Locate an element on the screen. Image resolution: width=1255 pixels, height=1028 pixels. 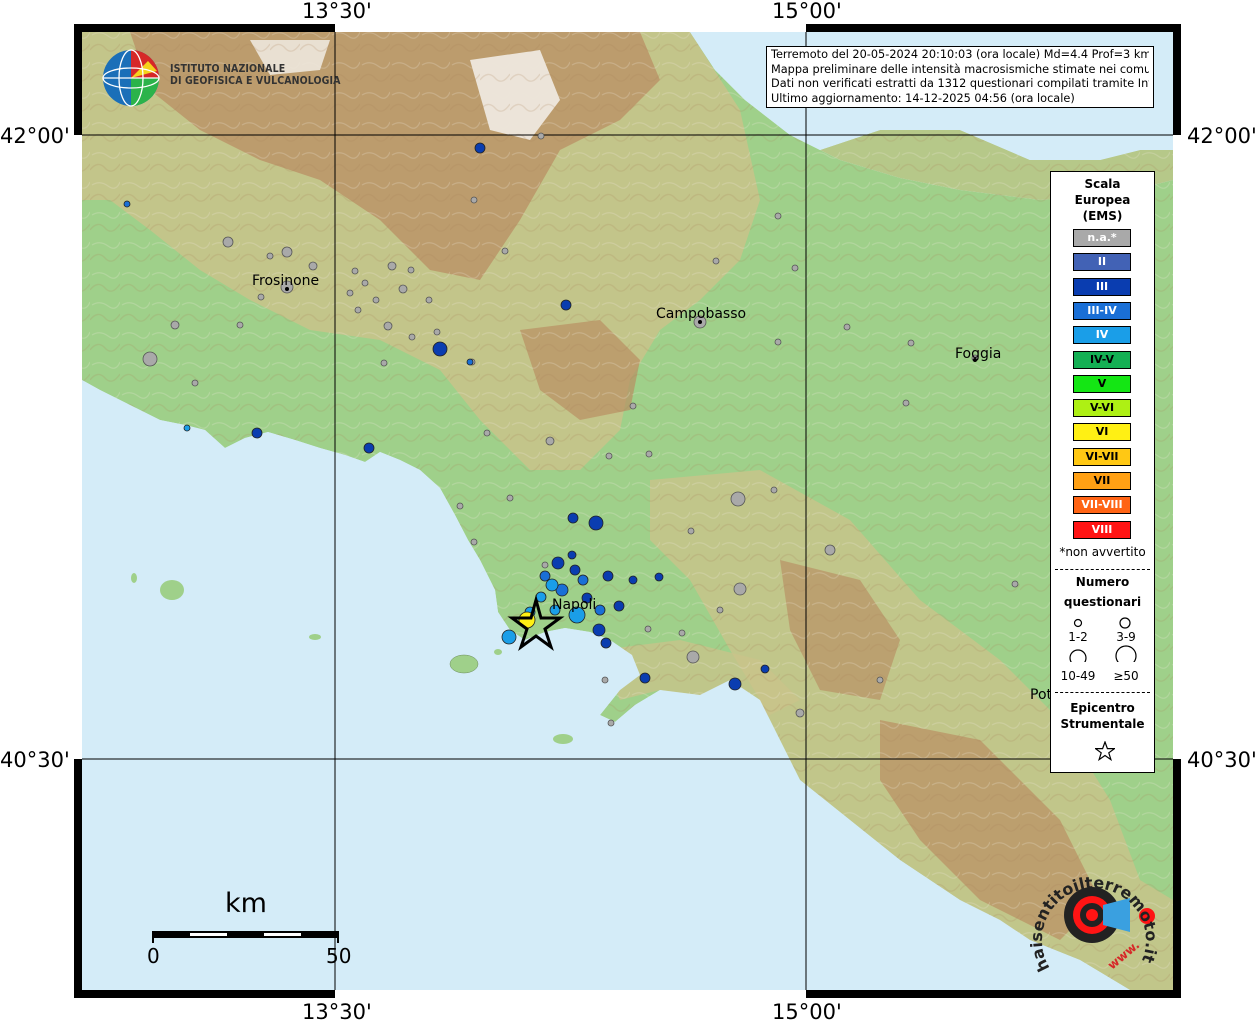
legend-item-vii: VII is located at coordinates (1102, 481).